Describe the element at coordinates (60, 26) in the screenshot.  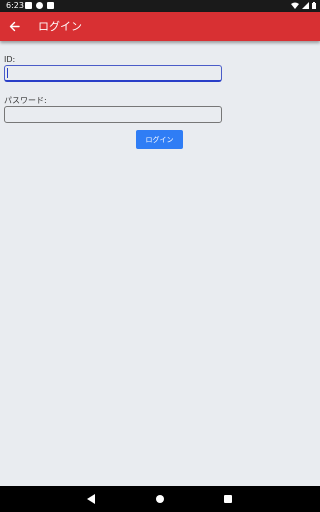
I see `page-title: ログイン` at that location.